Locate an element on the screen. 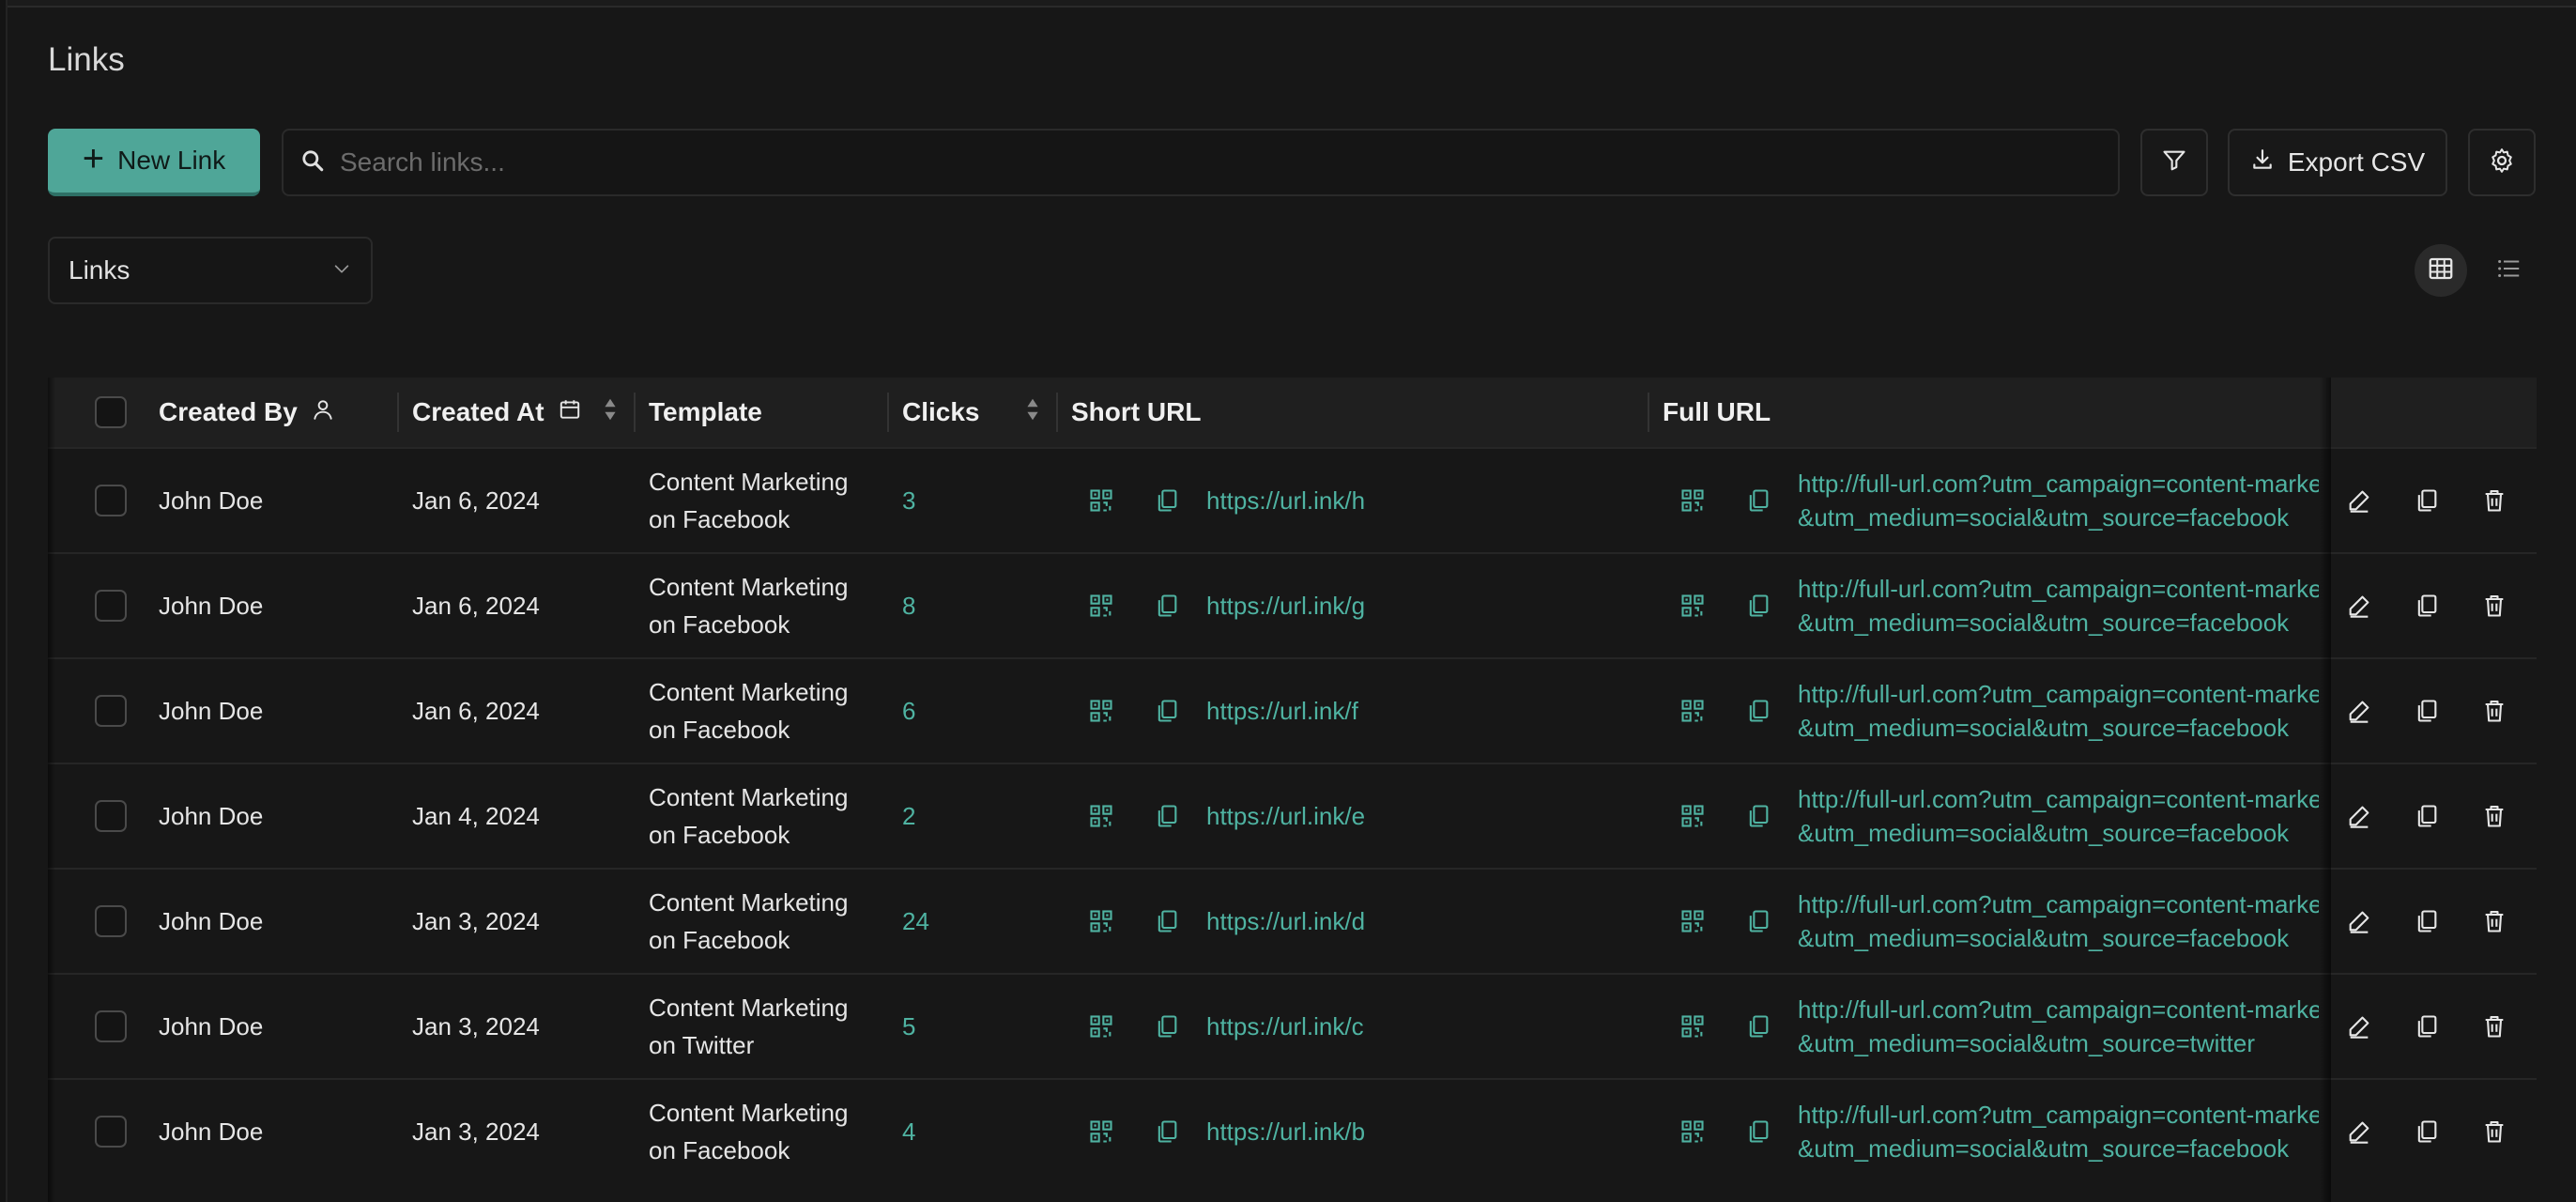  short-url-link: https://url.ink/c is located at coordinates (1285, 1026).